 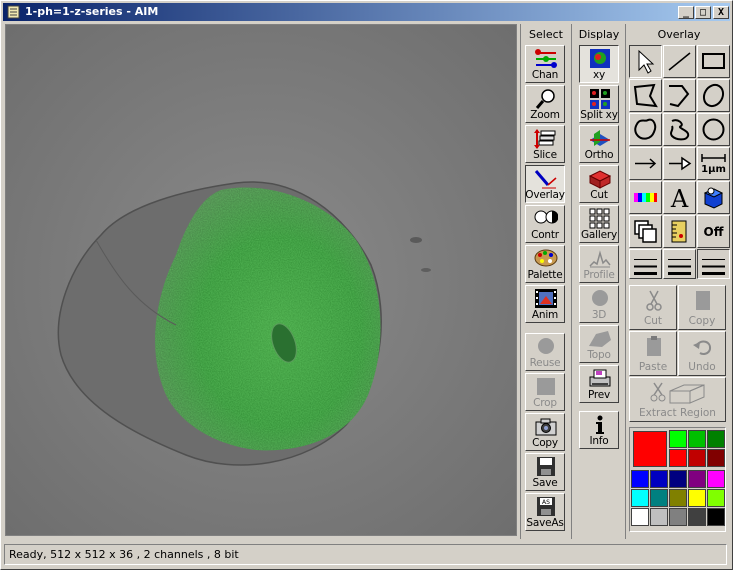 What do you see at coordinates (599, 224) in the screenshot?
I see `gallery-button: Gallery` at bounding box center [599, 224].